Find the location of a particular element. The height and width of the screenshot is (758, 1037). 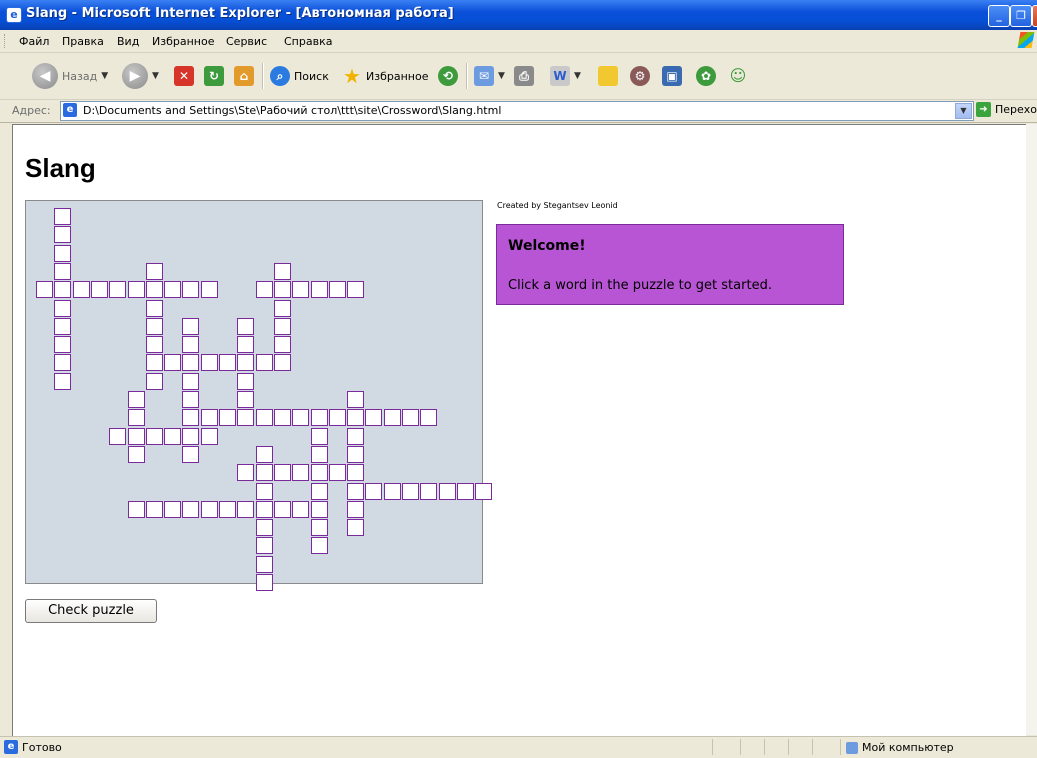

search-button: ⌕ Поиск is located at coordinates (299, 76).